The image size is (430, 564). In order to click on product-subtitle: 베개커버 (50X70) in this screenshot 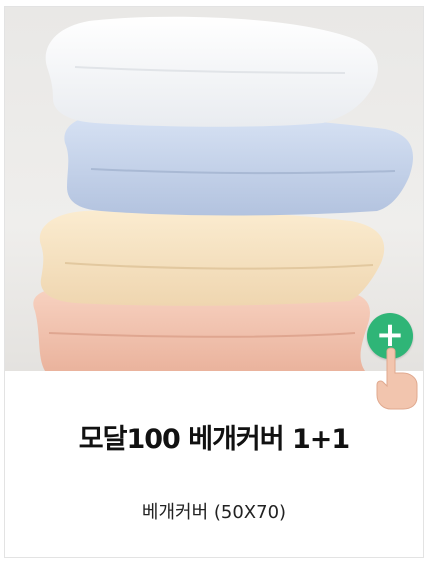, I will do `click(214, 512)`.